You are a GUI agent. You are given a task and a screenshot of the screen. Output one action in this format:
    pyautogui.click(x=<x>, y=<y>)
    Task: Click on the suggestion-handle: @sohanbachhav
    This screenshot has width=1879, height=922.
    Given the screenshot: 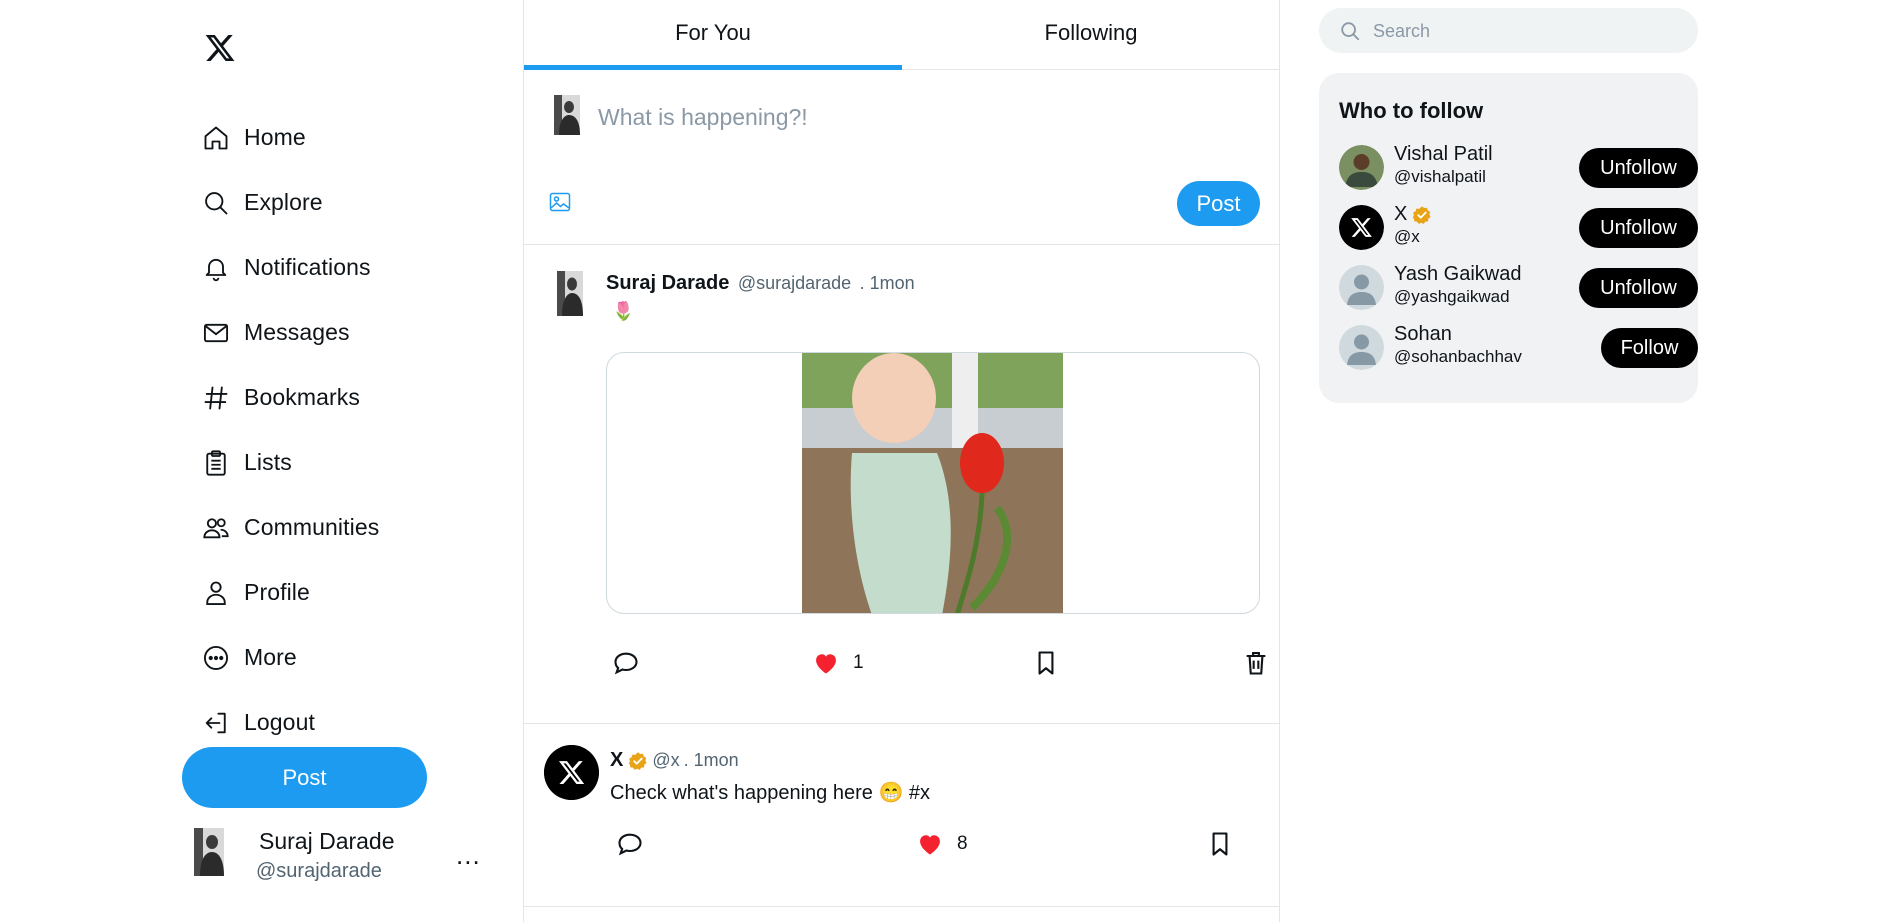 What is the action you would take?
    pyautogui.click(x=1458, y=356)
    